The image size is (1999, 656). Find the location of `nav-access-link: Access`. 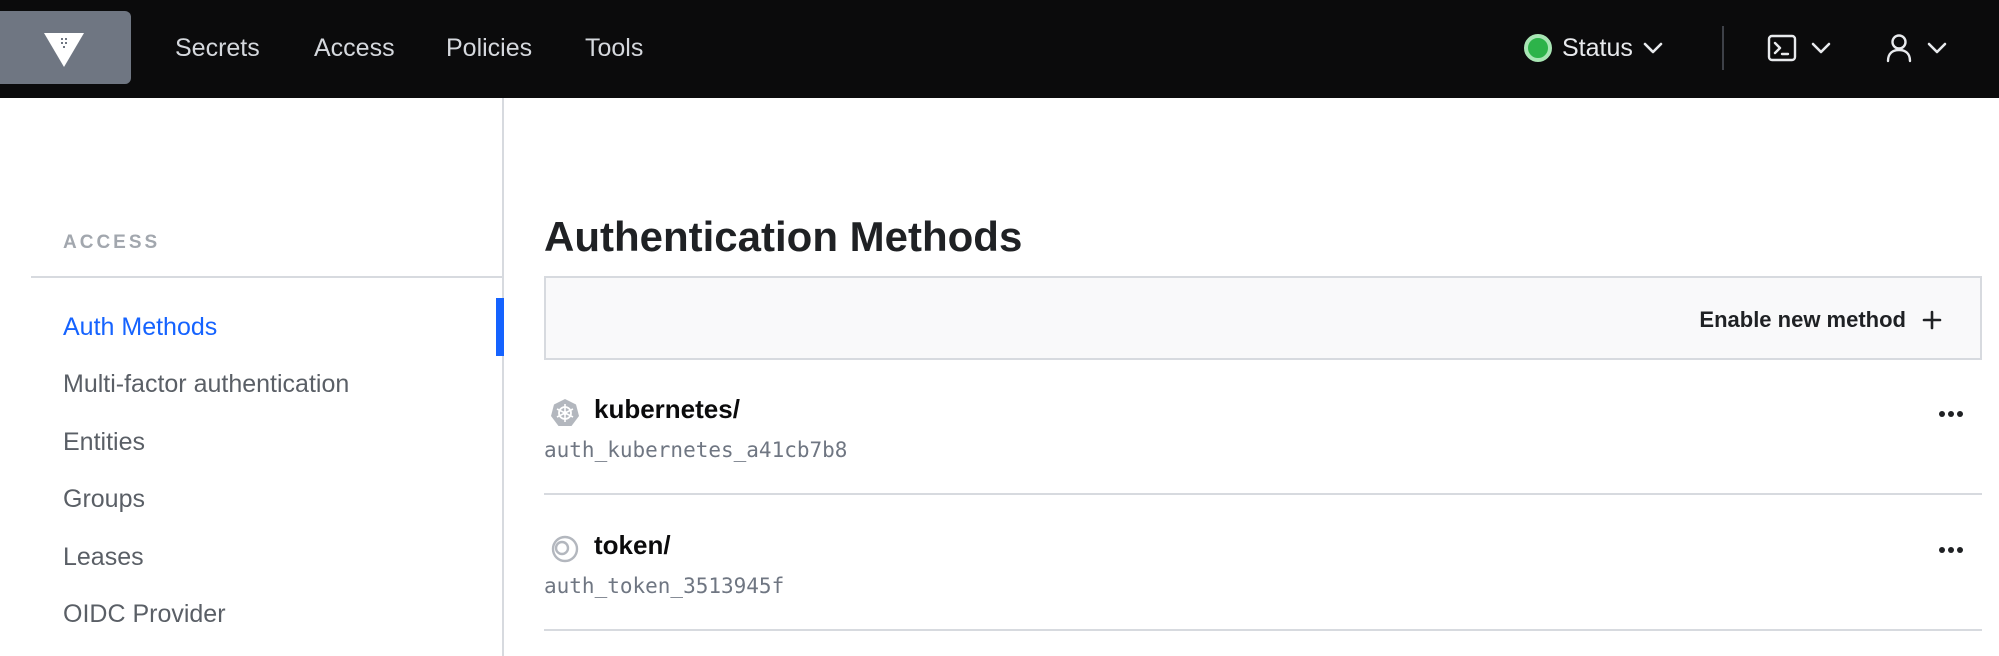

nav-access-link: Access is located at coordinates (354, 48).